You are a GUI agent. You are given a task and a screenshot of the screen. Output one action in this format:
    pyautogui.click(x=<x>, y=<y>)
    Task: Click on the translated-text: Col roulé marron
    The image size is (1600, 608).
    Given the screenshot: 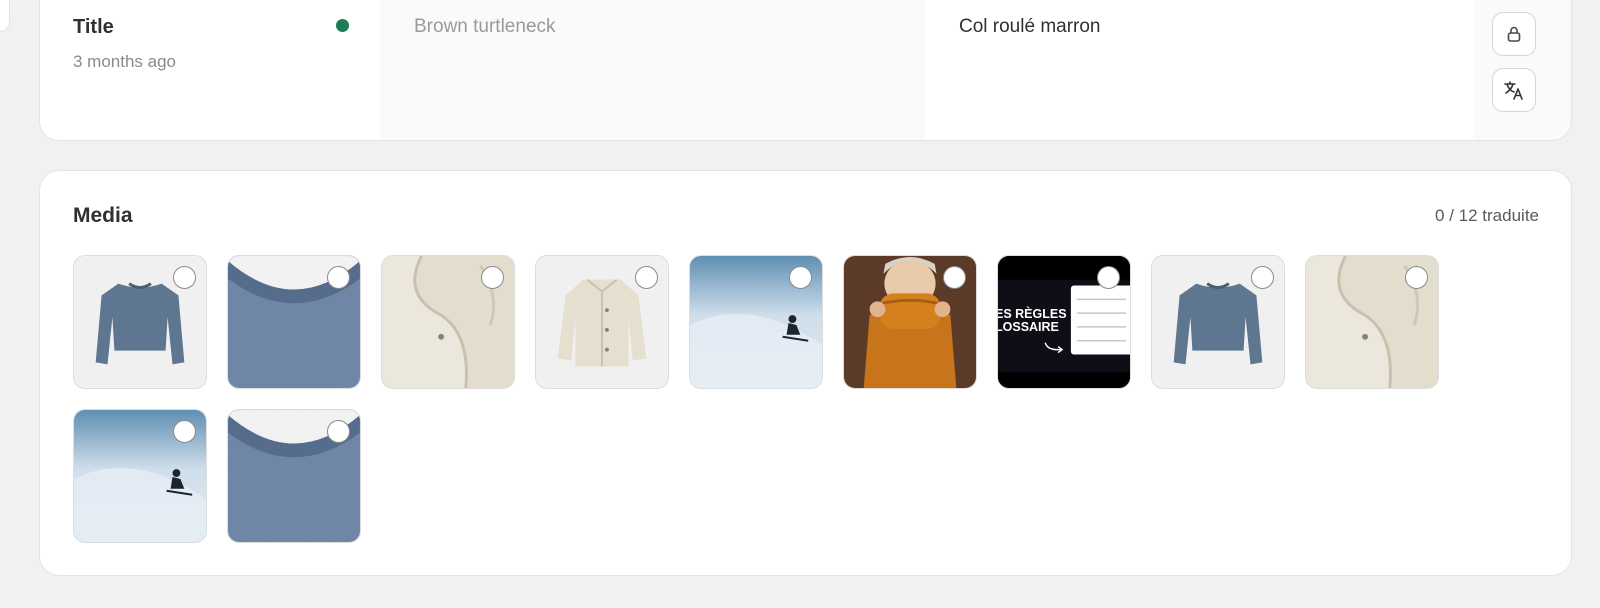 What is the action you would take?
    pyautogui.click(x=1030, y=27)
    